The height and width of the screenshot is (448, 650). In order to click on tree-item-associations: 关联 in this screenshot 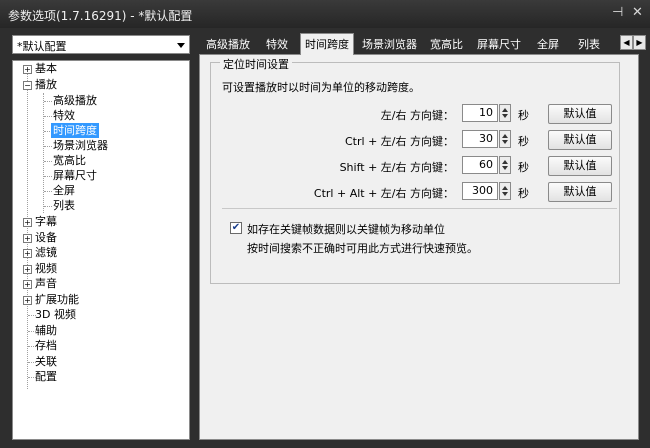, I will do `click(46, 361)`.